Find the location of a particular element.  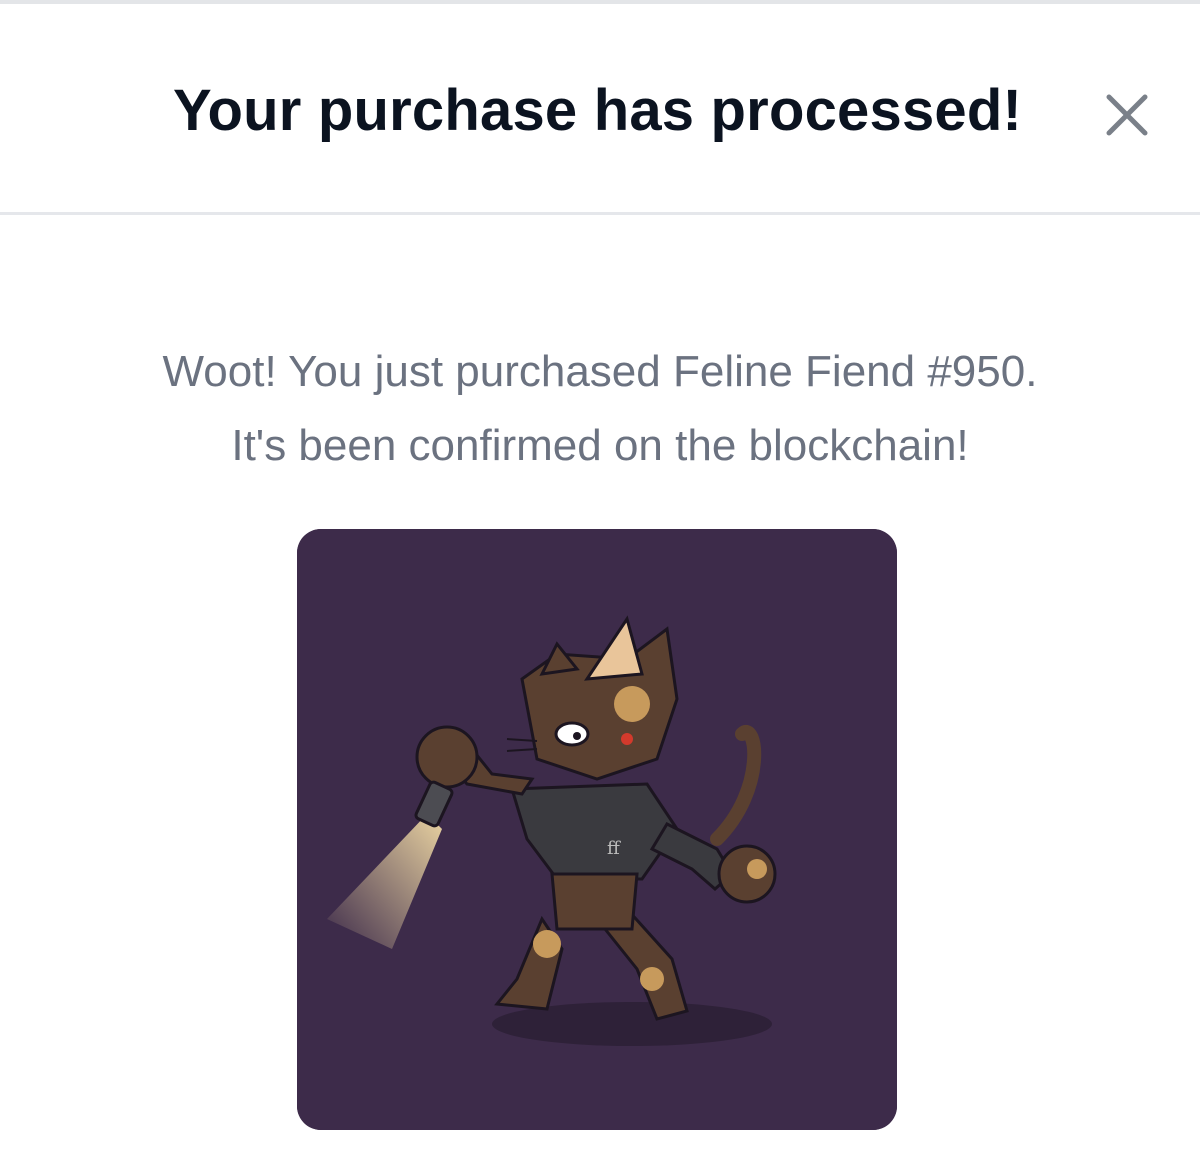

close-button is located at coordinates (1127, 115).